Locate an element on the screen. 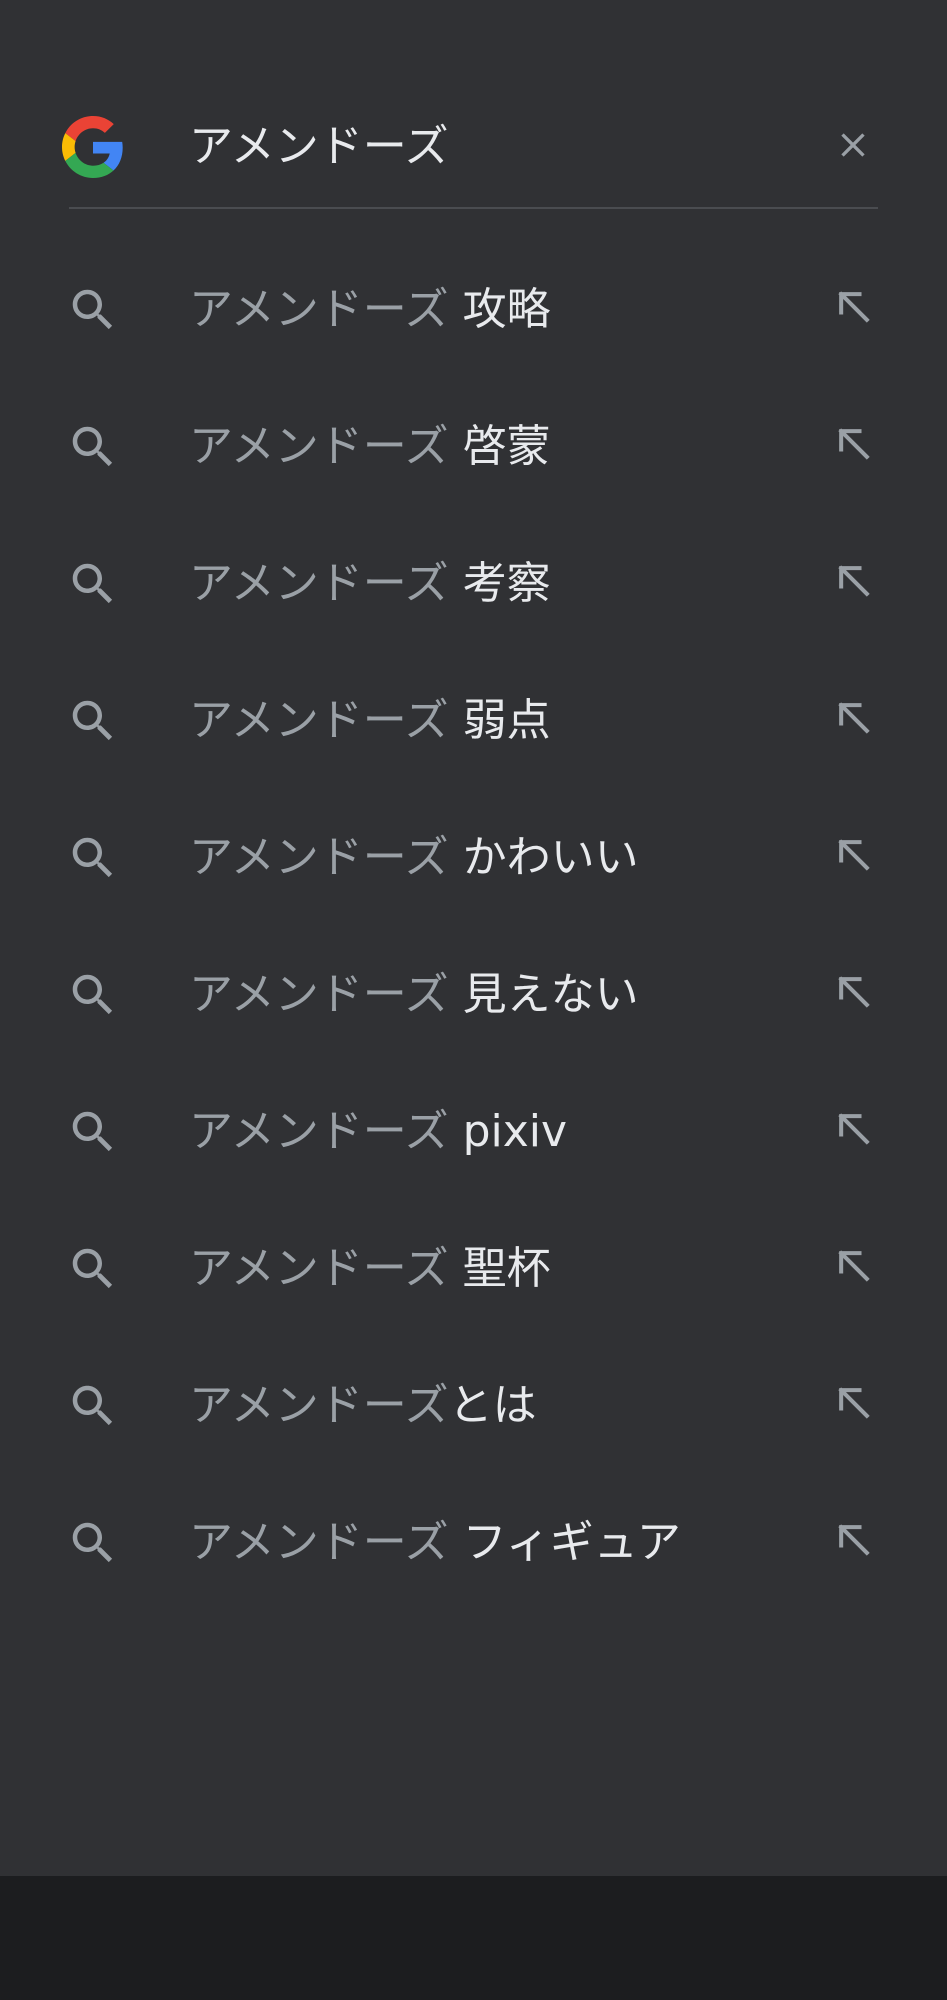  suggestion-completion: pixiv is located at coordinates (508, 1131).